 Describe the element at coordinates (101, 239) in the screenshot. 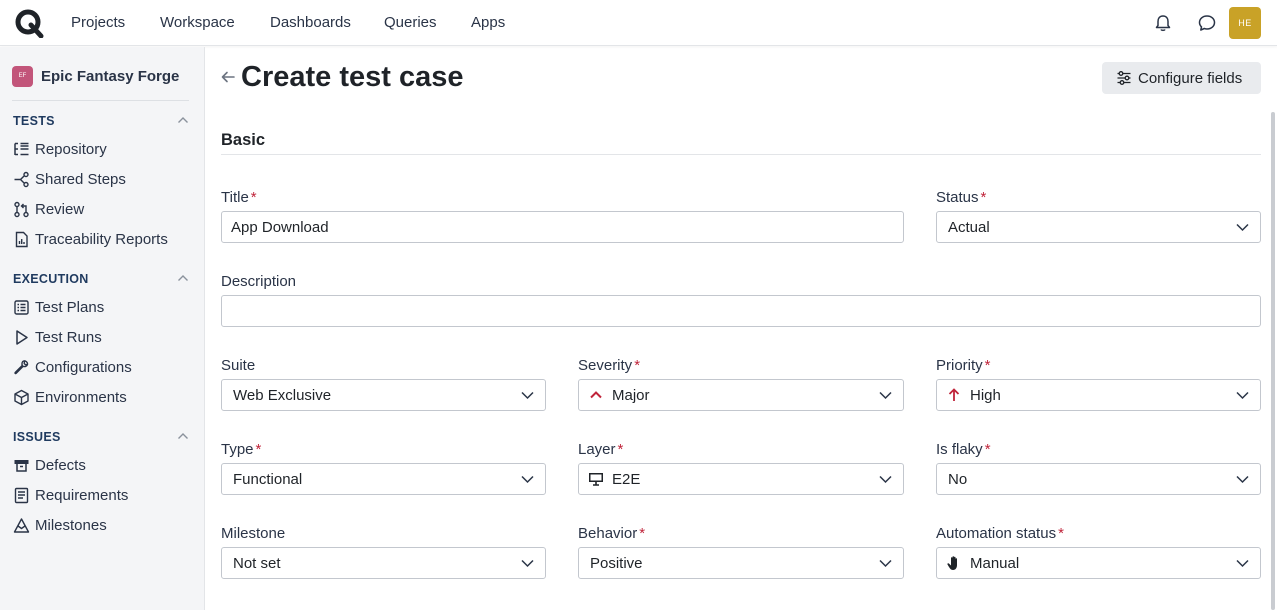

I see `sidebar-item-label: Traceability Reports` at that location.